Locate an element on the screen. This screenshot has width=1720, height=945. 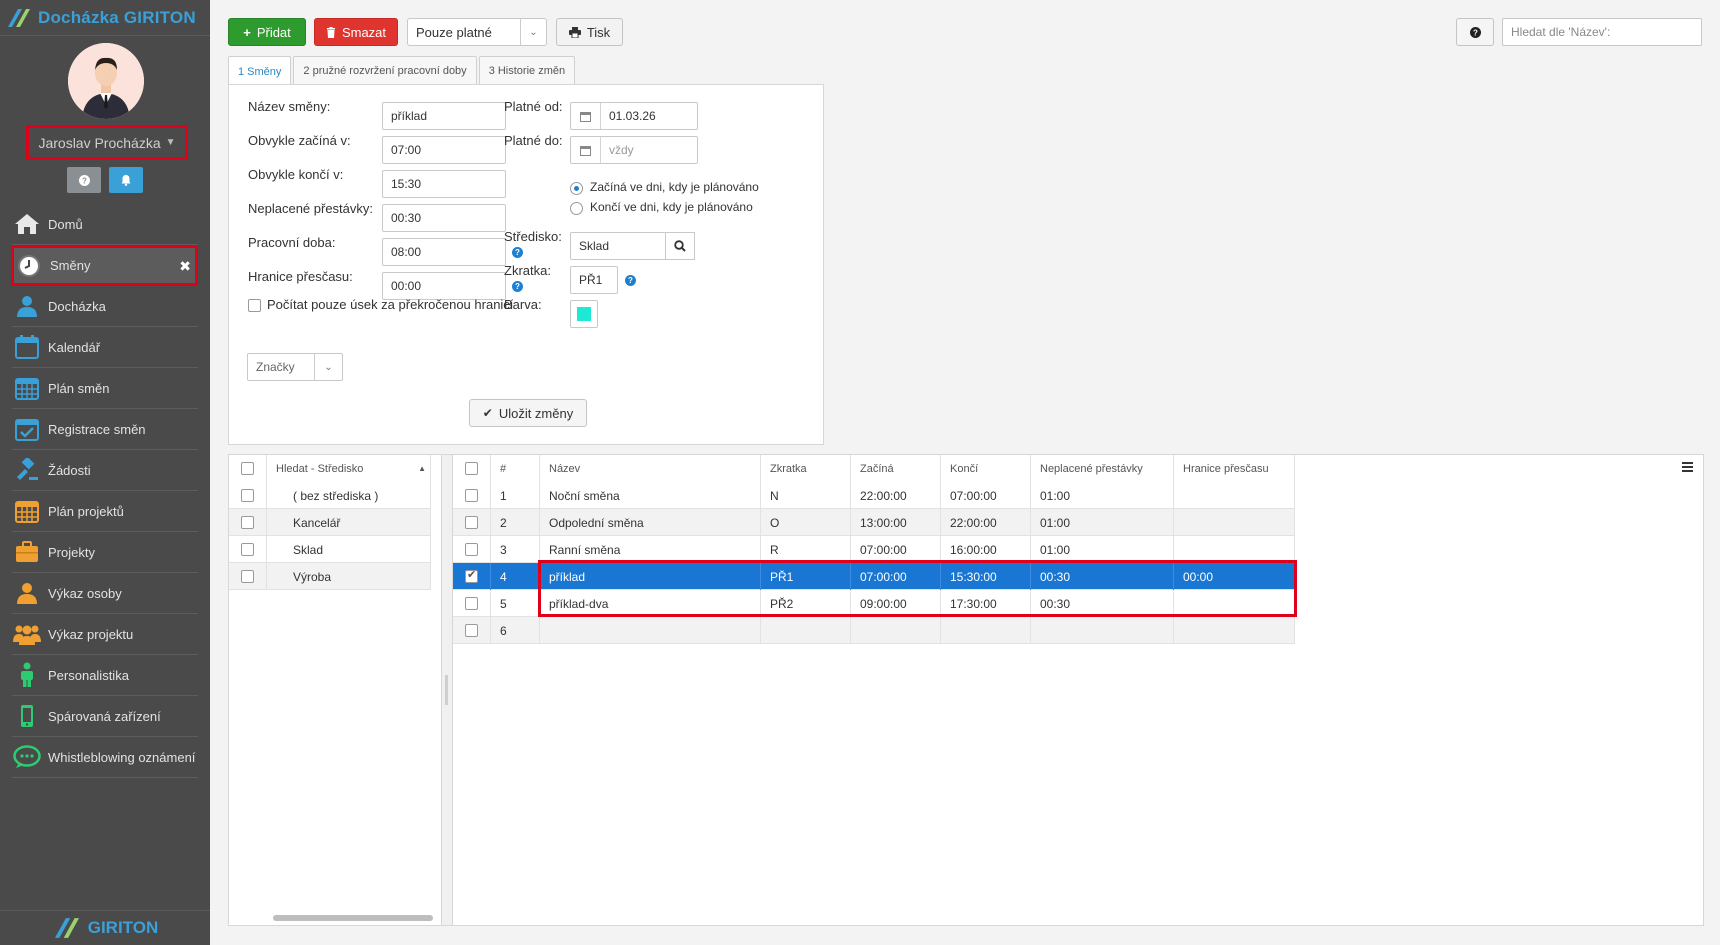
splitter-grip is located at coordinates (446, 690).